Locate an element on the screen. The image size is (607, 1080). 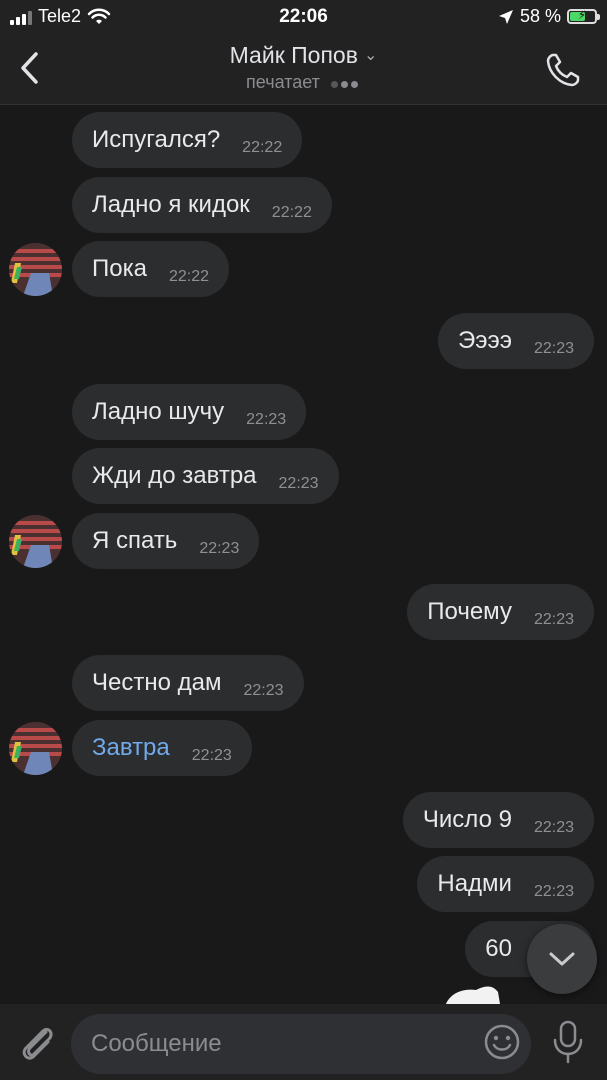
message-text: Ээээ is located at coordinates (484, 340).